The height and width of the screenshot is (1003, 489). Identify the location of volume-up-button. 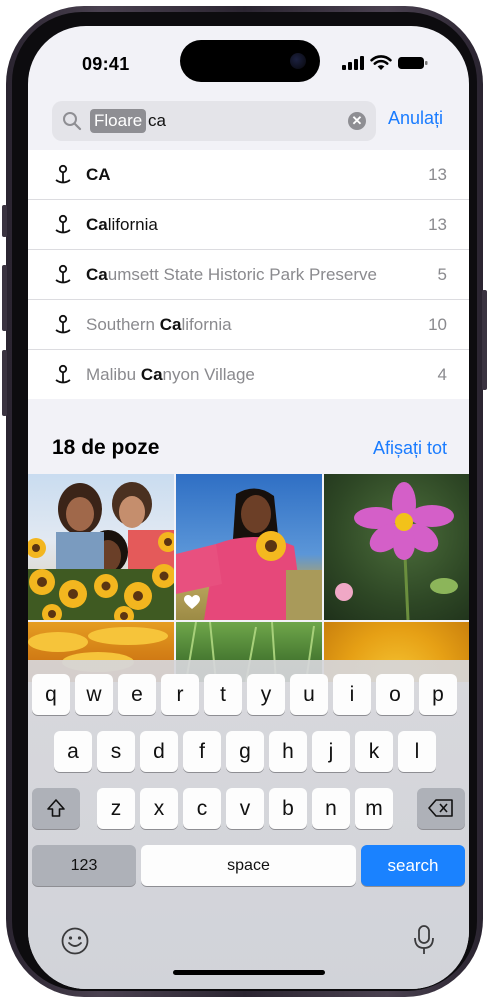
(4, 298).